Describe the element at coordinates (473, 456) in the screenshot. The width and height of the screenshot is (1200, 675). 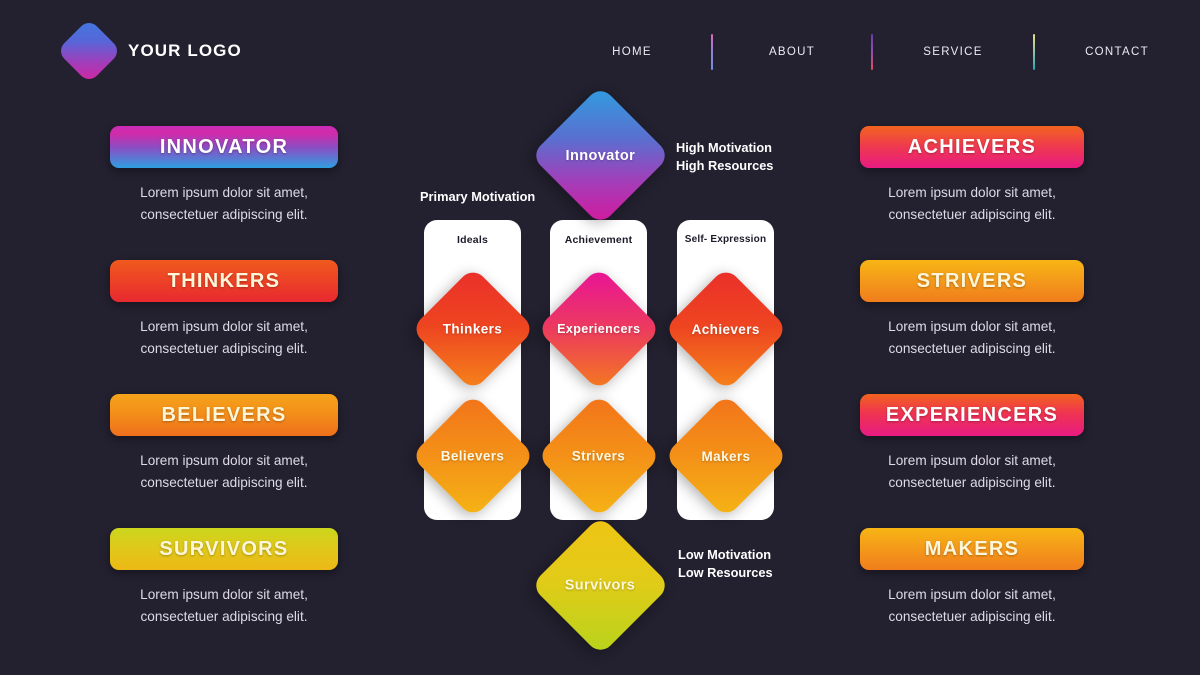
I see `diagram-node-label-believers: Believers` at that location.